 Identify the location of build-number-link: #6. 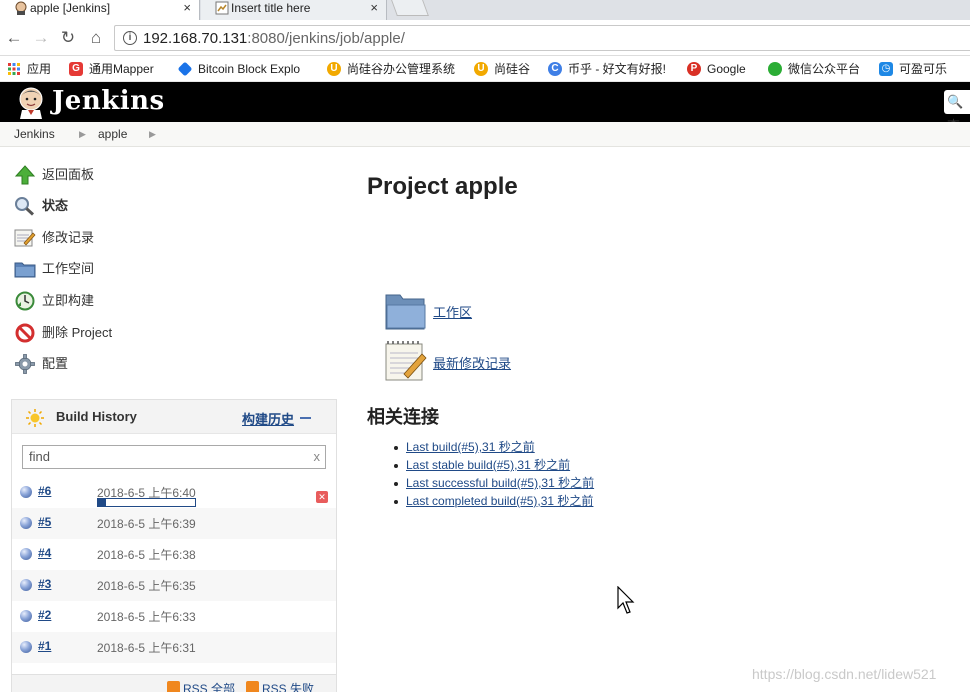
(44, 491).